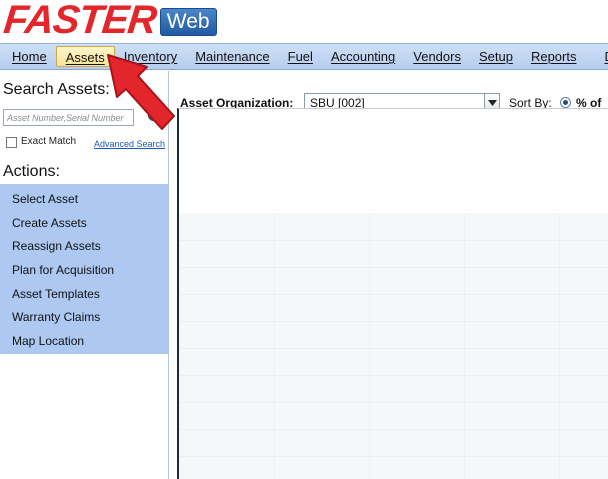 The image size is (608, 479). Describe the element at coordinates (363, 56) in the screenshot. I see `nav-accounting: Accounting` at that location.